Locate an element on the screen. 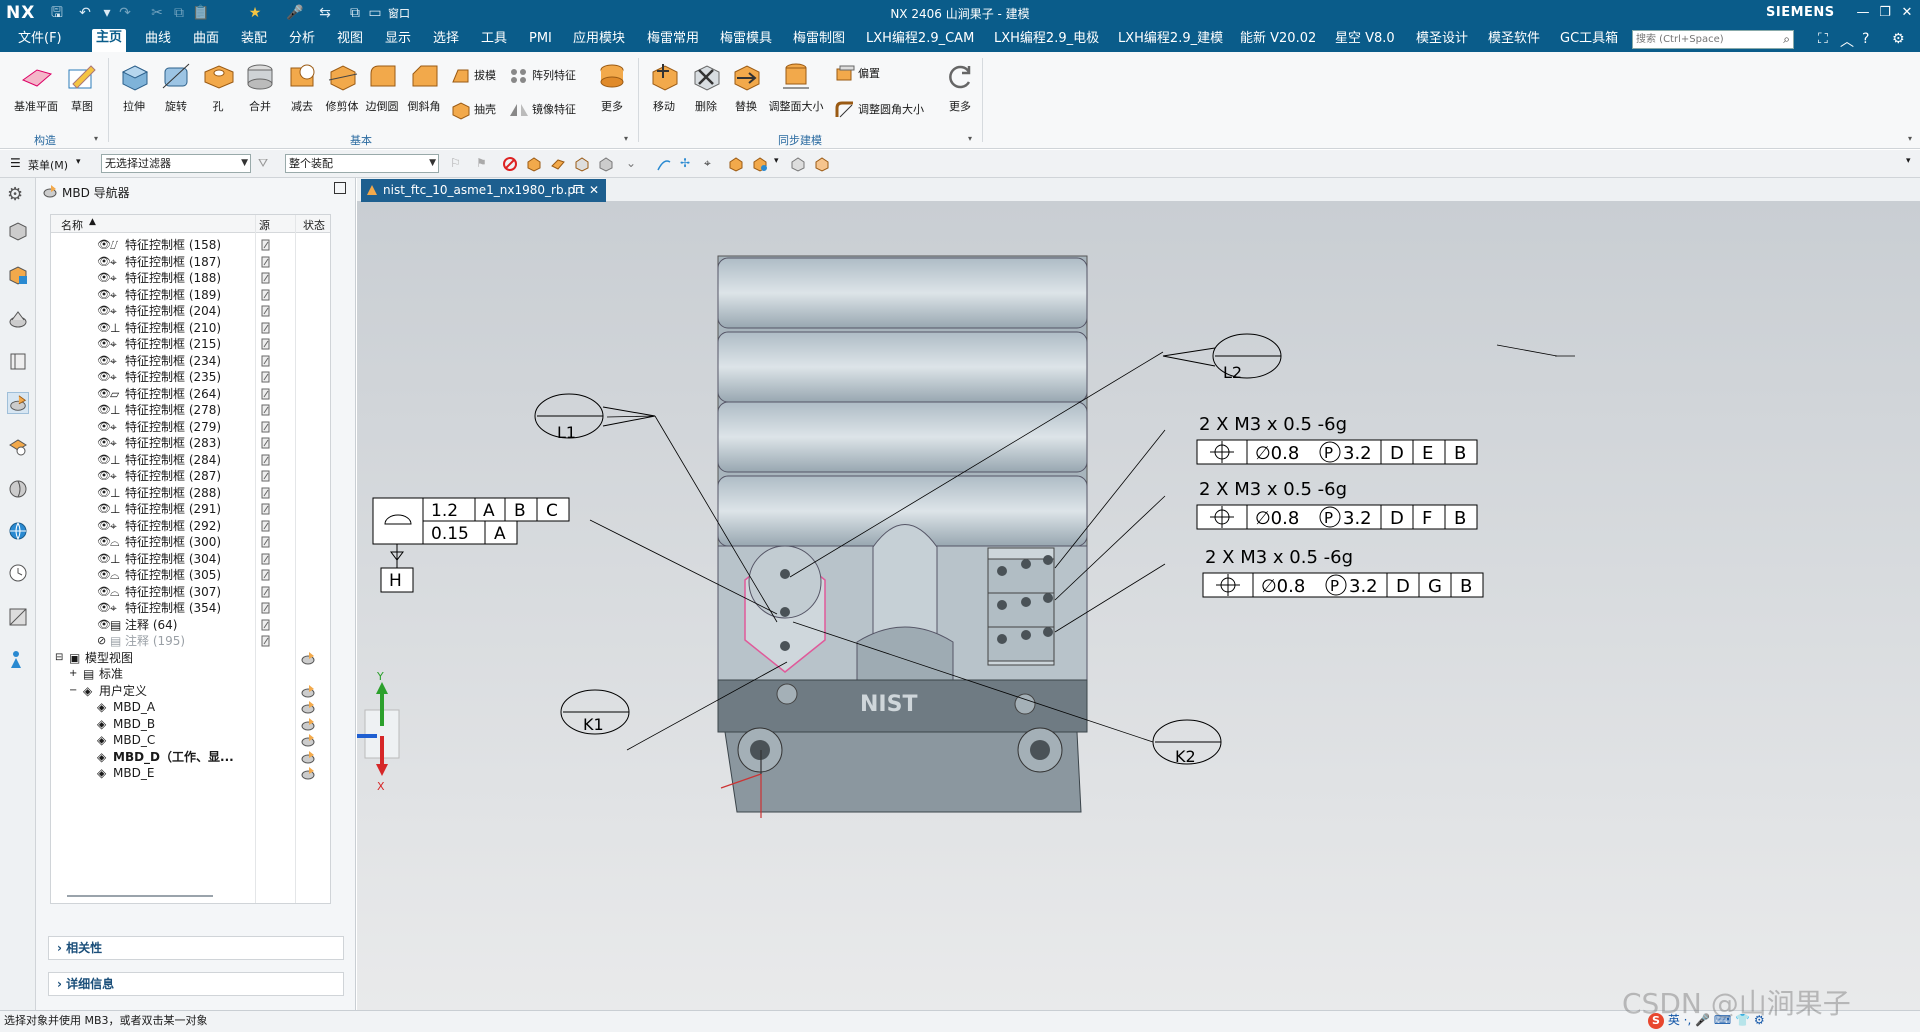 Image resolution: width=1920 pixels, height=1032 pixels. trim-body-button: 修剪体 is located at coordinates (342, 87).